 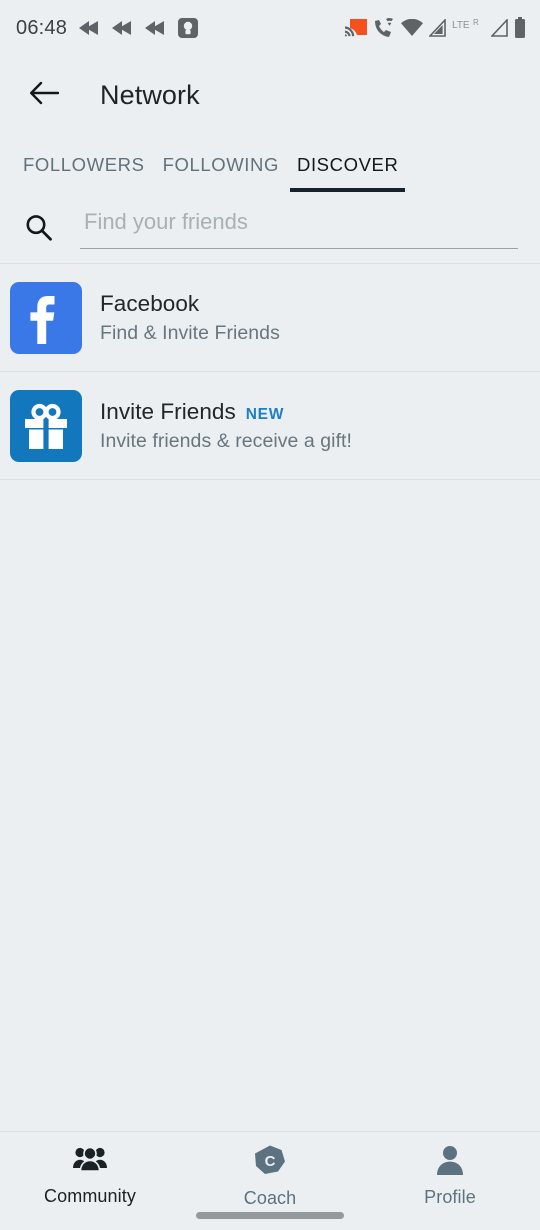 I want to click on list-item-title: Facebook, so click(x=150, y=303).